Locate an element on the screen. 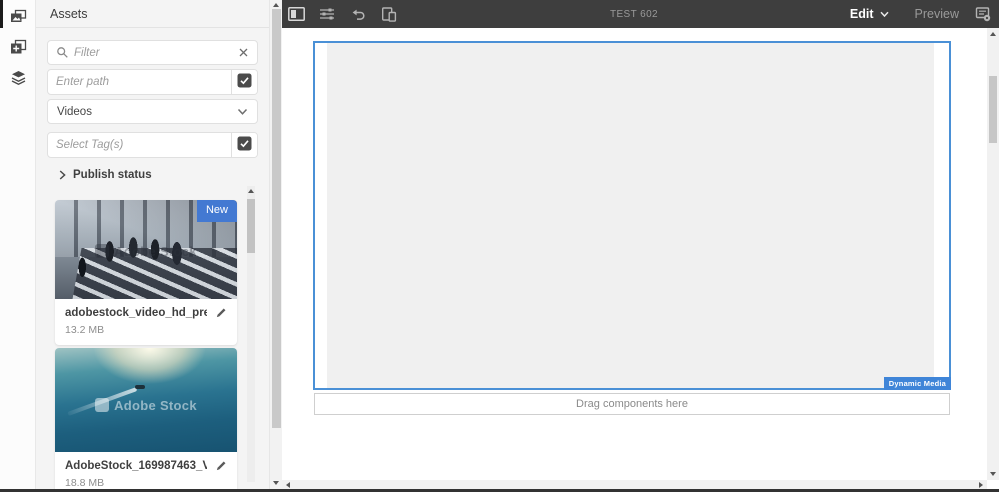 The image size is (999, 492). path-picker-button is located at coordinates (244, 82).